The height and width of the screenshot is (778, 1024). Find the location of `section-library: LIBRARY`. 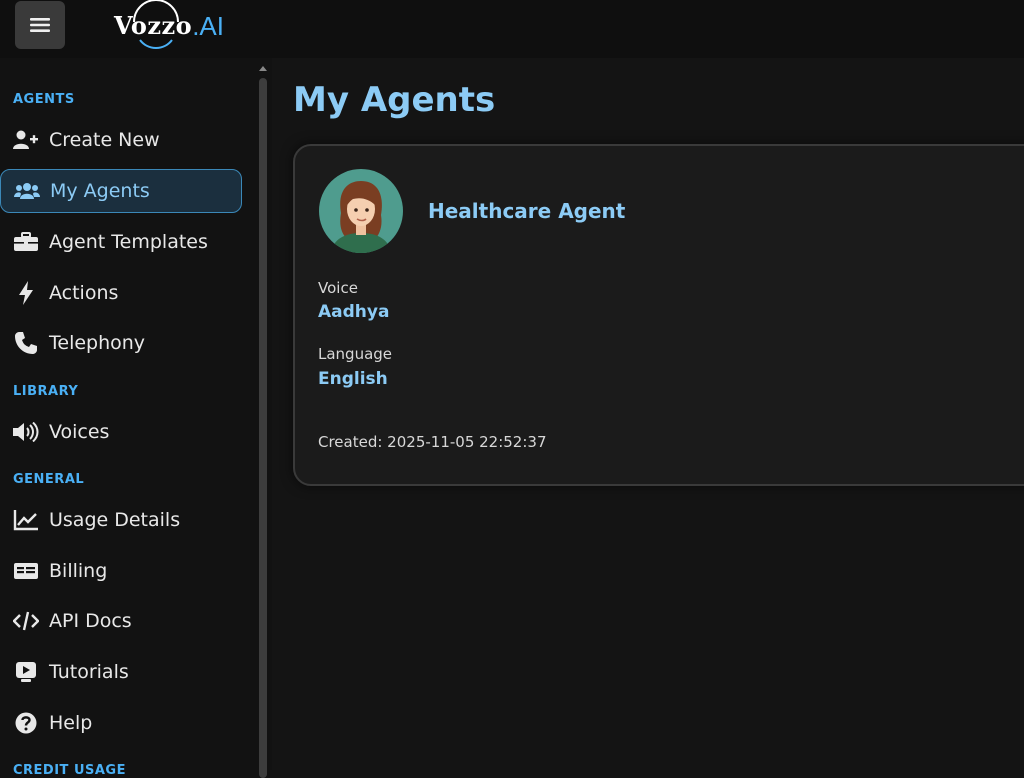

section-library: LIBRARY is located at coordinates (46, 391).